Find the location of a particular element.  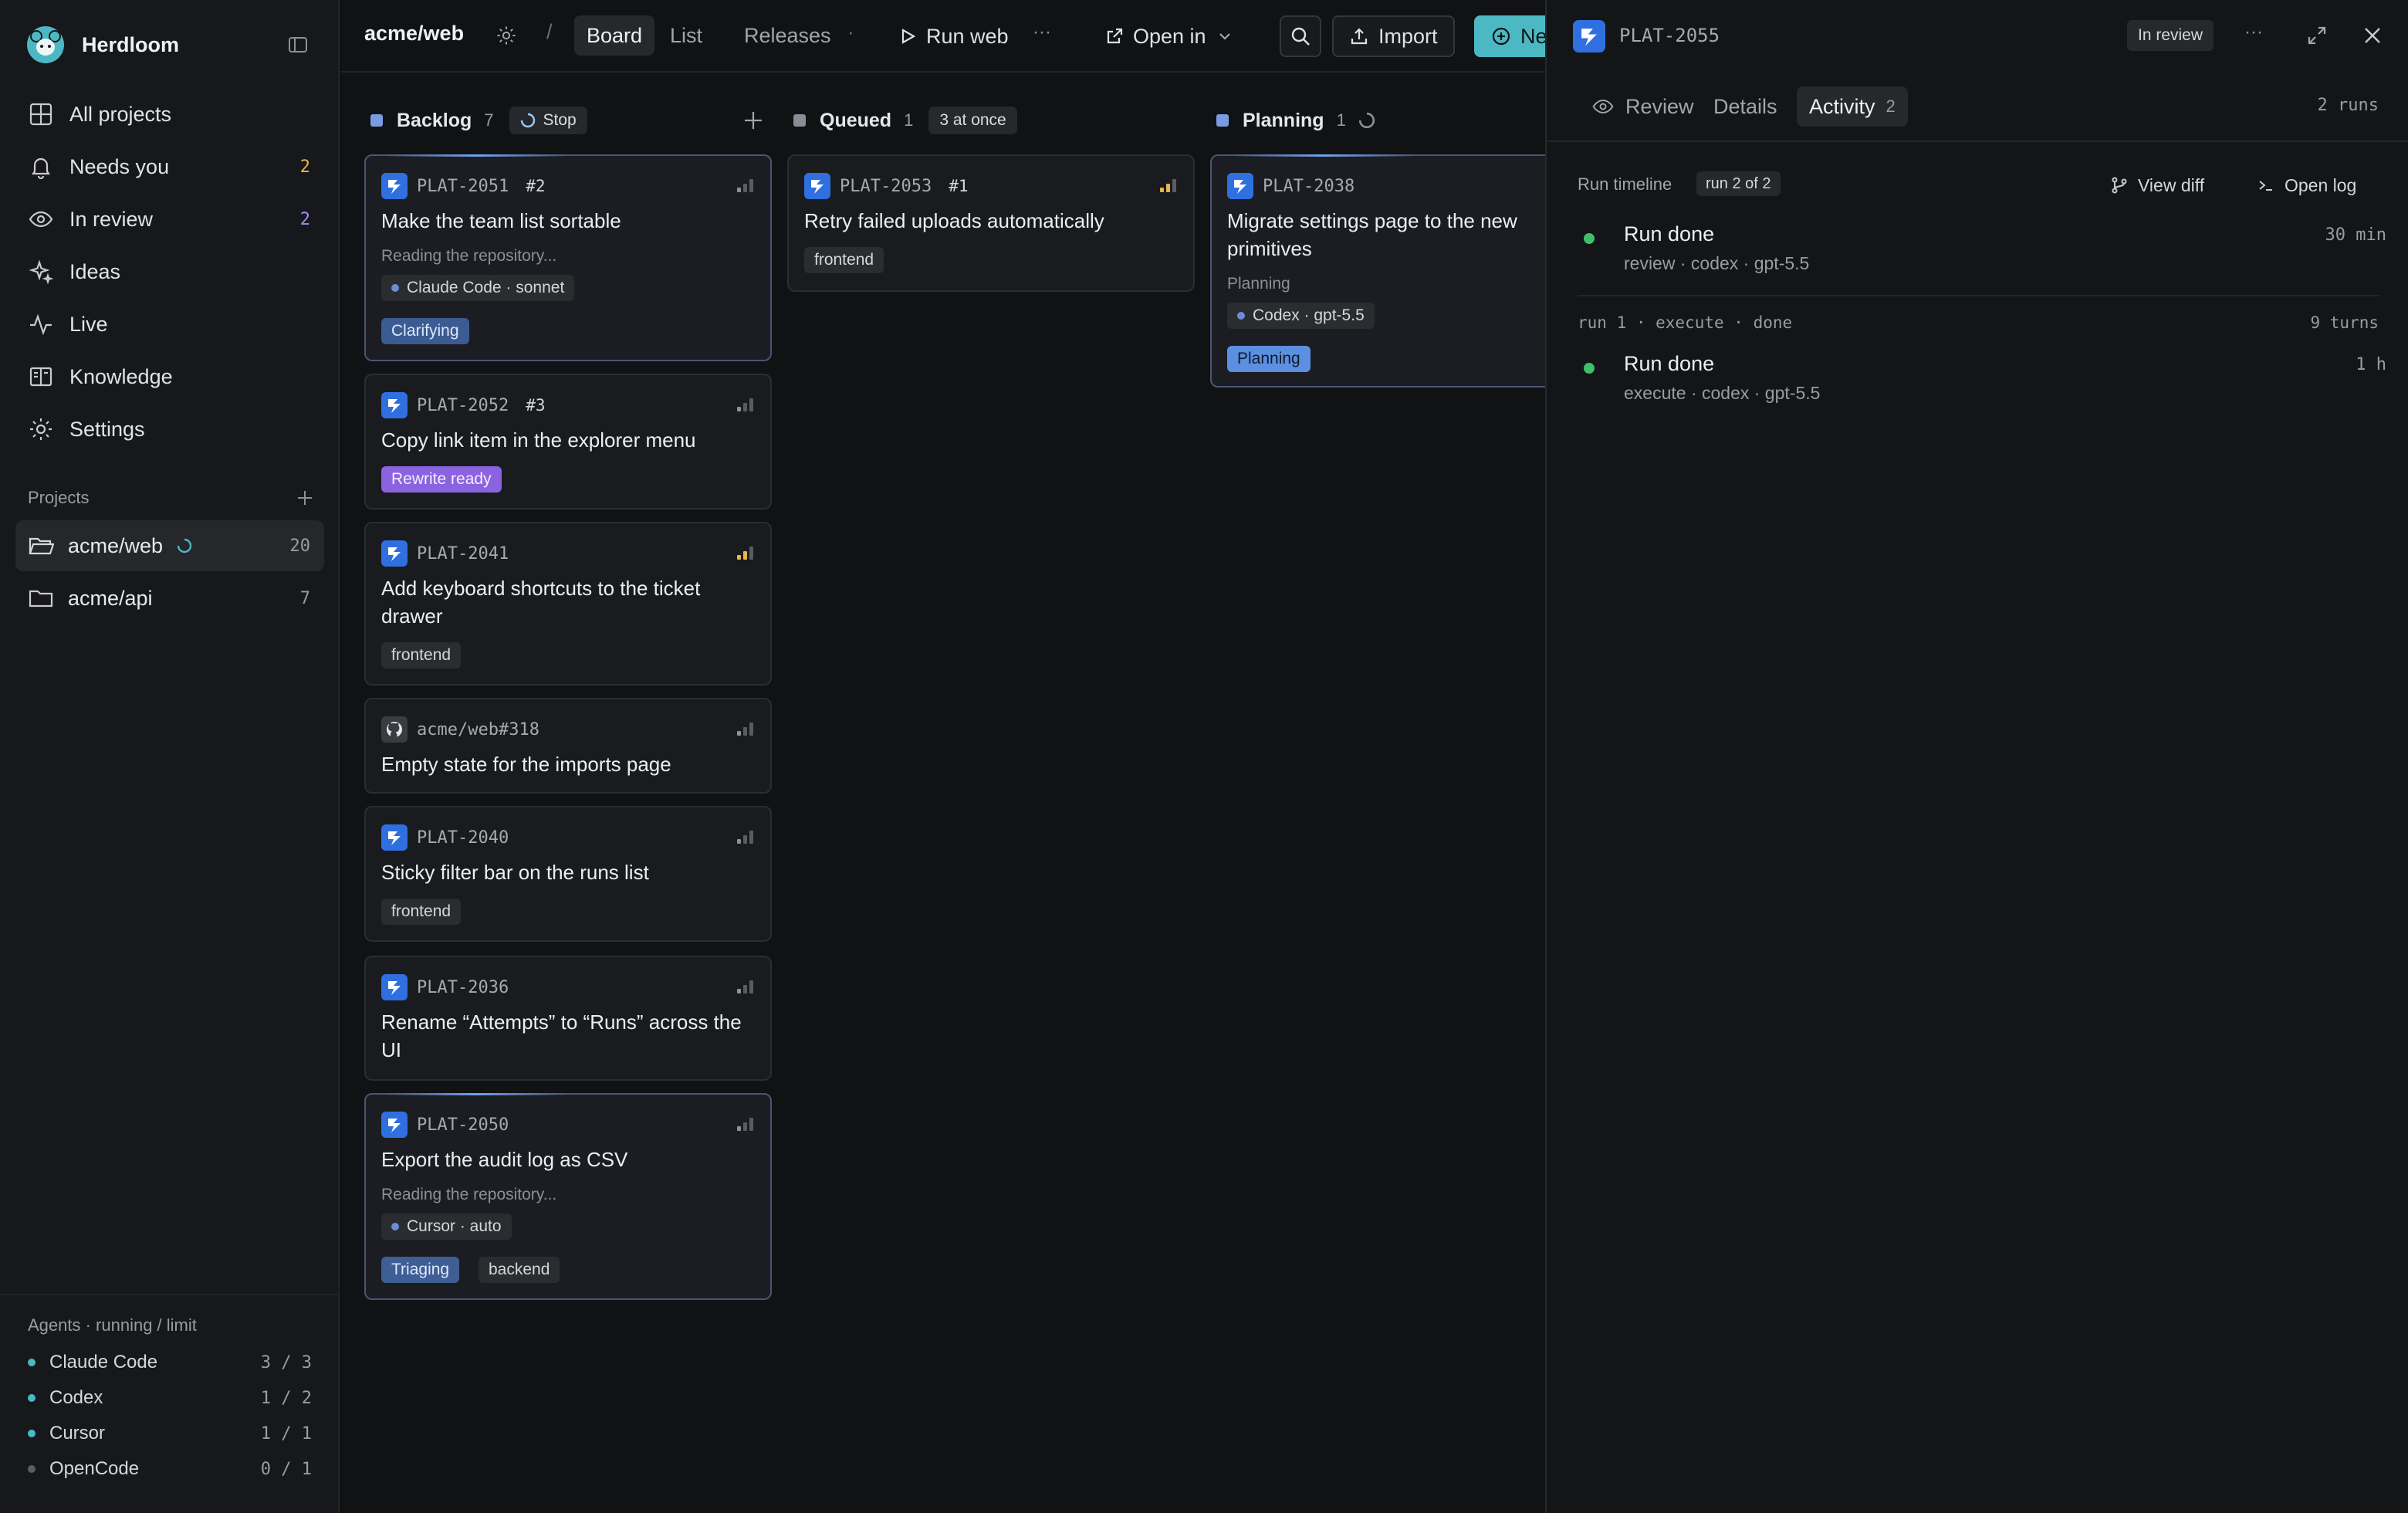

column-color-swatch is located at coordinates (1222, 120).